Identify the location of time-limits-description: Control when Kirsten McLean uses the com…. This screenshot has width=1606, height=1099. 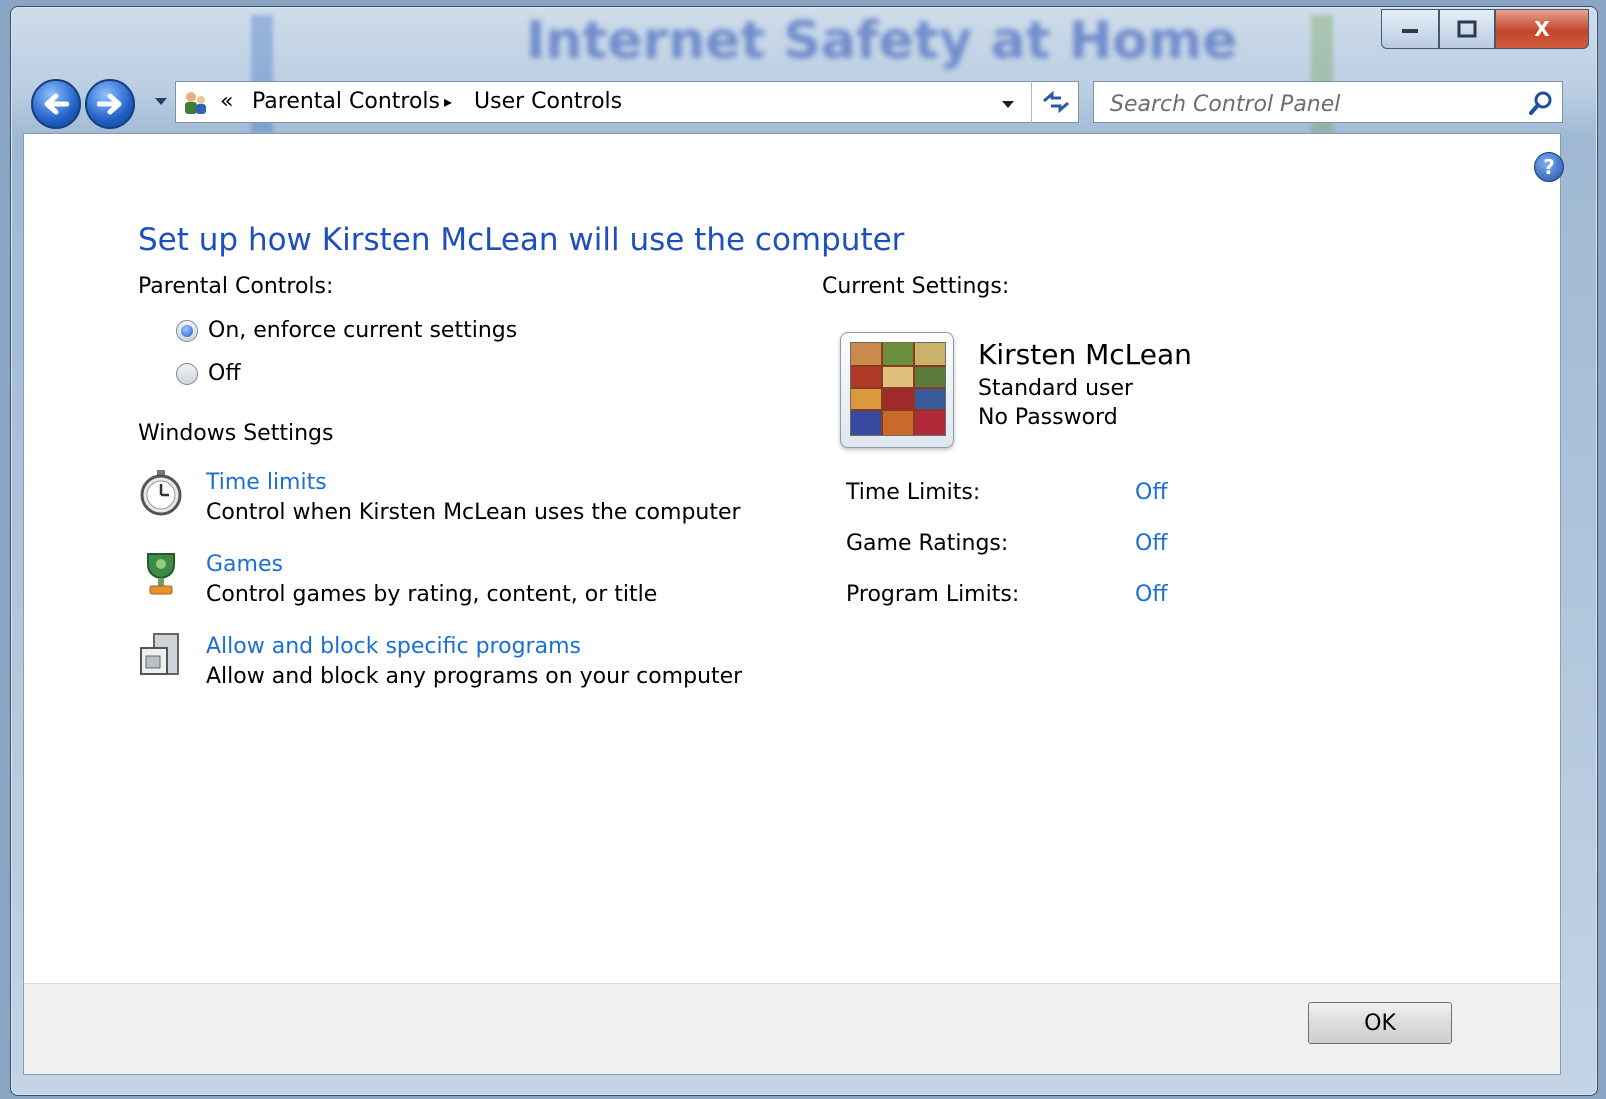
(473, 512).